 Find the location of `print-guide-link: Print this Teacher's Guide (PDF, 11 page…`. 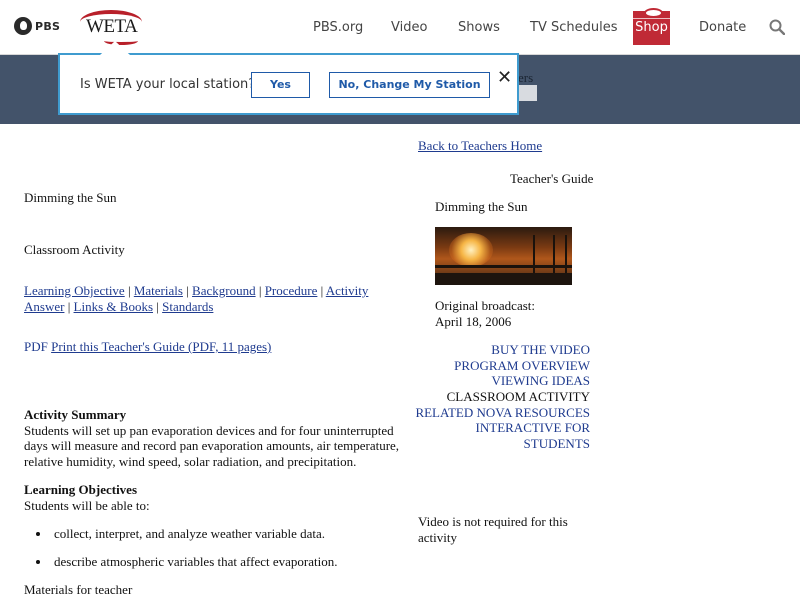

print-guide-link: Print this Teacher's Guide (PDF, 11 page… is located at coordinates (161, 346).